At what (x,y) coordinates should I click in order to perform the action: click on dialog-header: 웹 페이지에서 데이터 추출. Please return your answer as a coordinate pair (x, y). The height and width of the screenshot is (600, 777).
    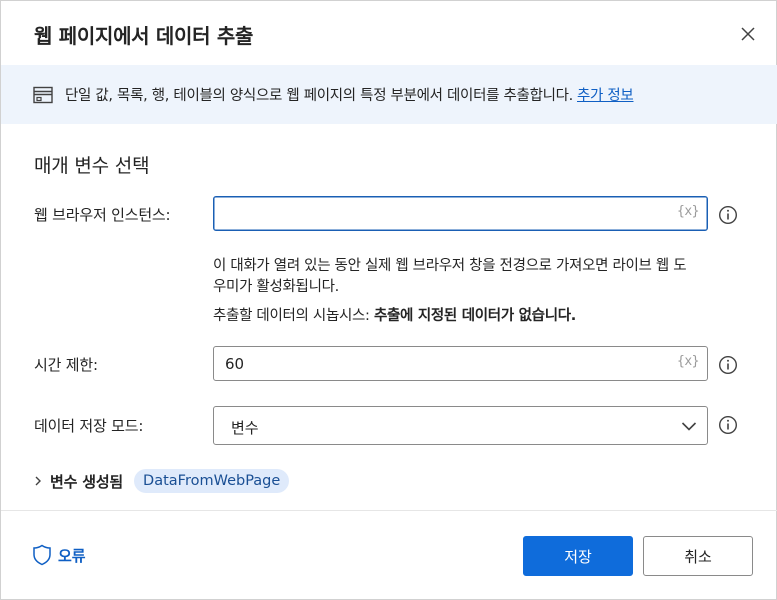
    Looking at the image, I should click on (389, 33).